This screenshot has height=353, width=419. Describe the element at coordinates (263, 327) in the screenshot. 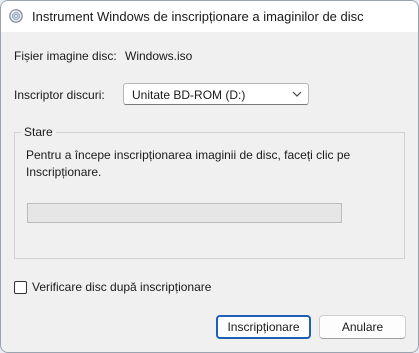

I see `burn-button: Inscripționare` at that location.